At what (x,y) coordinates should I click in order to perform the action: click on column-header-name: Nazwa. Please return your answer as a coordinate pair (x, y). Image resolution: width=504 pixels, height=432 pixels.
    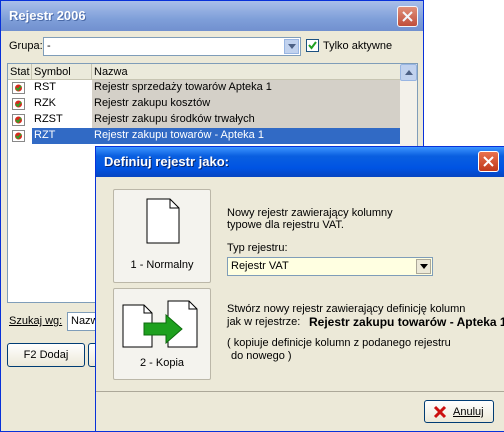
    Looking at the image, I should click on (247, 72).